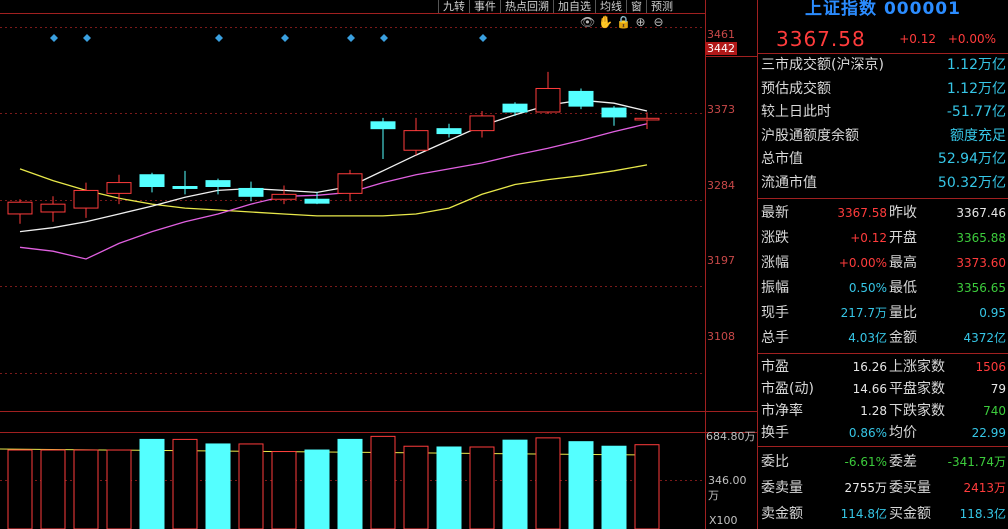 The height and width of the screenshot is (529, 1008). What do you see at coordinates (994, 411) in the screenshot?
I see `stat-value: 740` at bounding box center [994, 411].